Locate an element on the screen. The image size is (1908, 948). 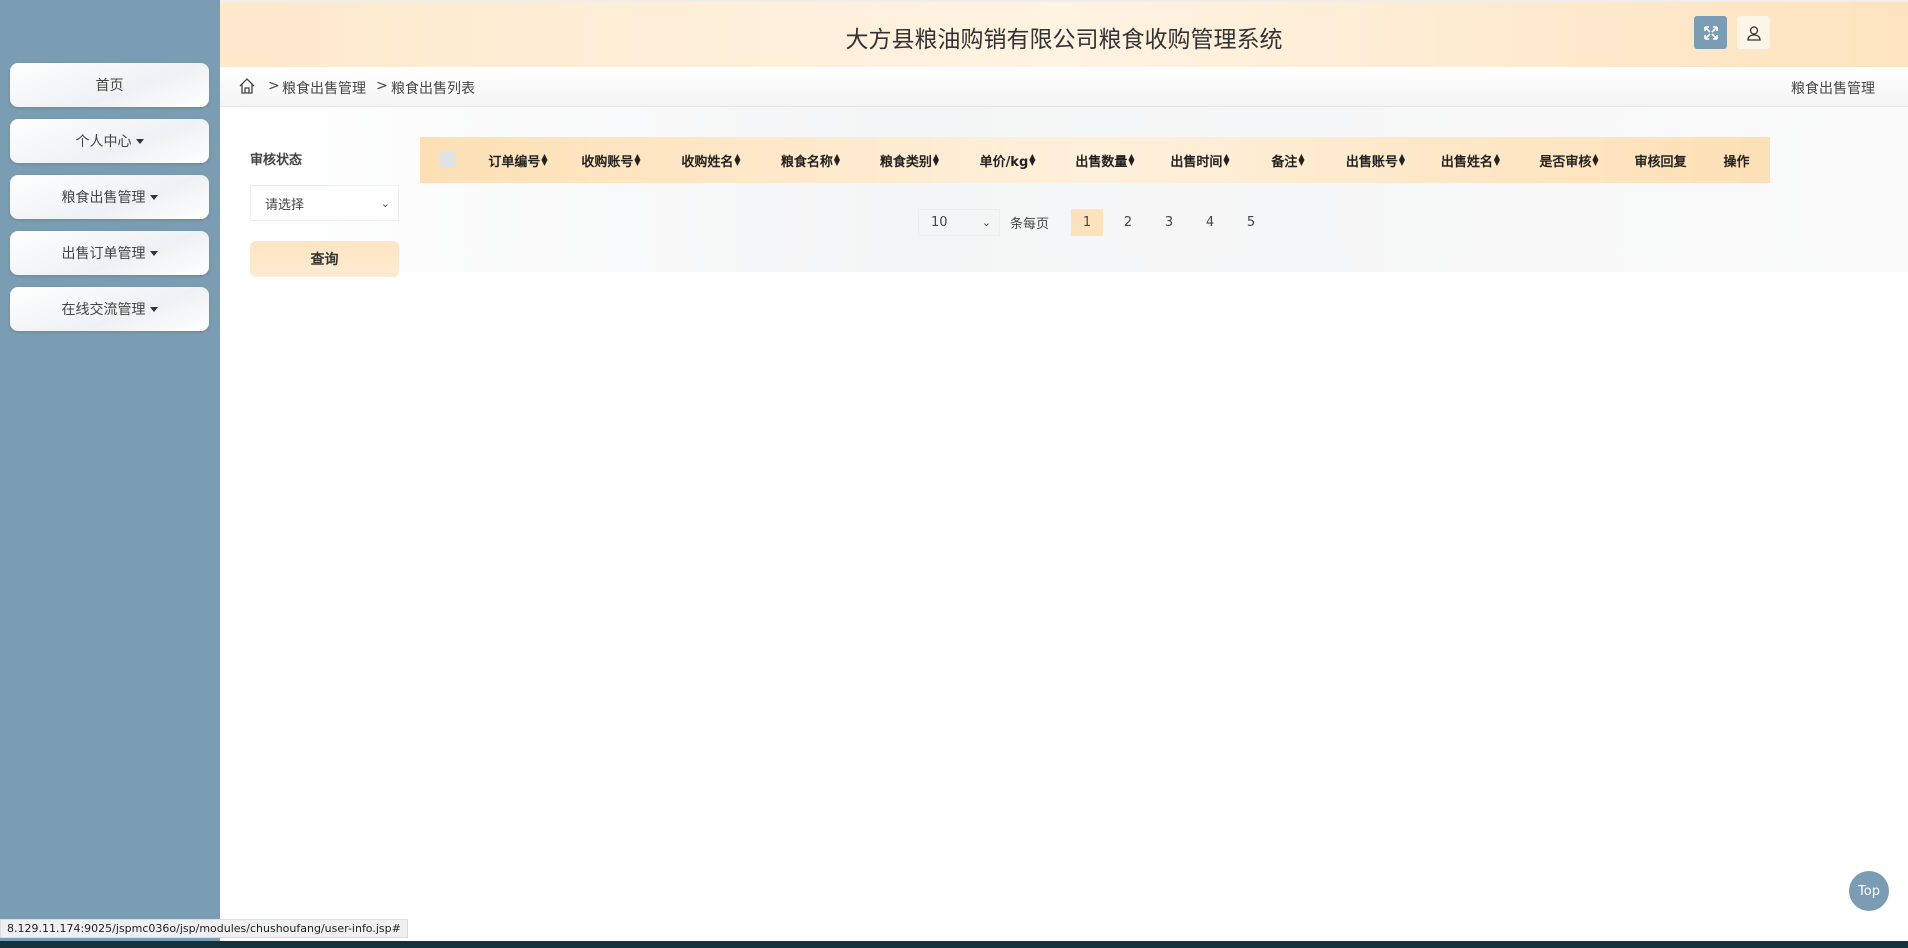
breadcrumb-current: 粮食出售管理 is located at coordinates (1833, 89).